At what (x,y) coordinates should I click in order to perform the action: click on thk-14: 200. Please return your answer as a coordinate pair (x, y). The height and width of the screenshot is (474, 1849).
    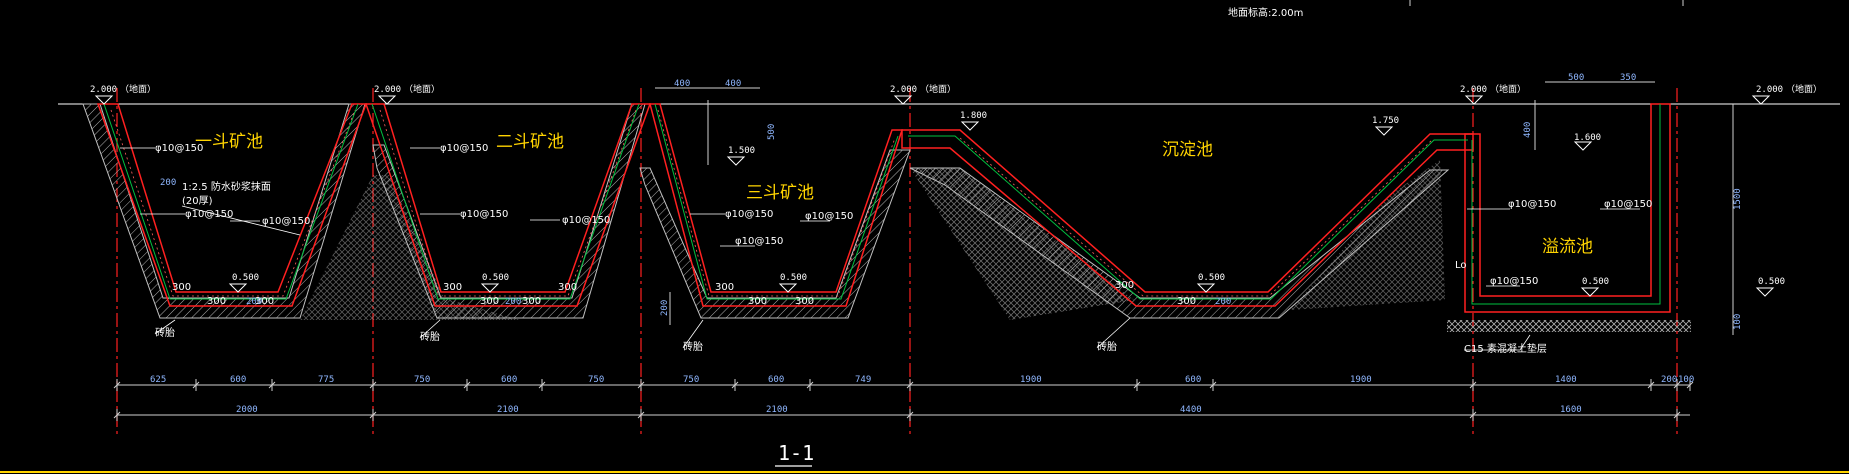
    Looking at the image, I should click on (513, 302).